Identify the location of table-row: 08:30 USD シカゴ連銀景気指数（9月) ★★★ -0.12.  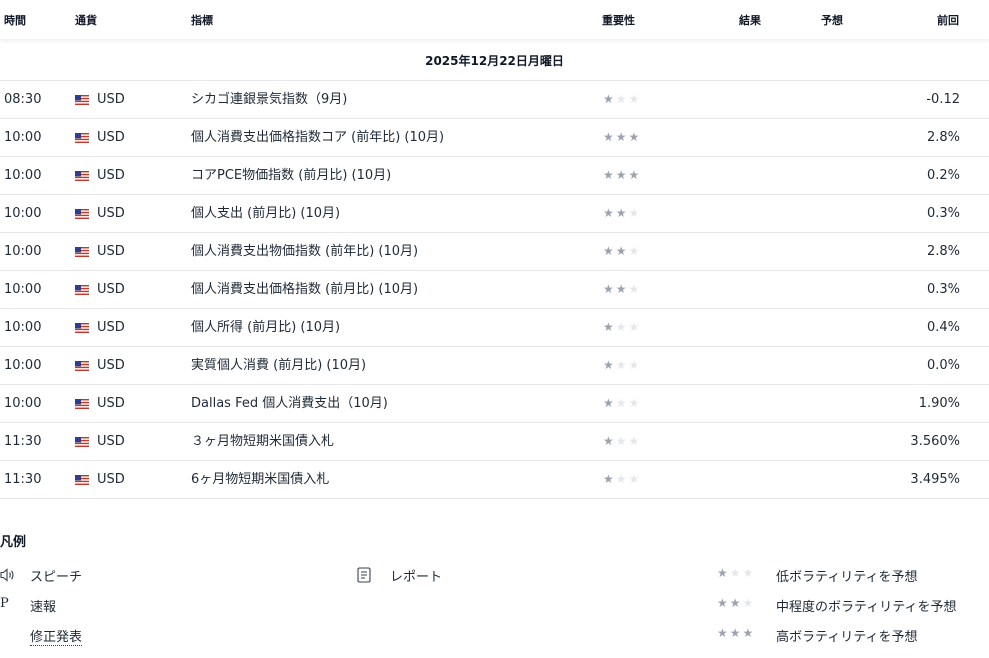
(494, 100).